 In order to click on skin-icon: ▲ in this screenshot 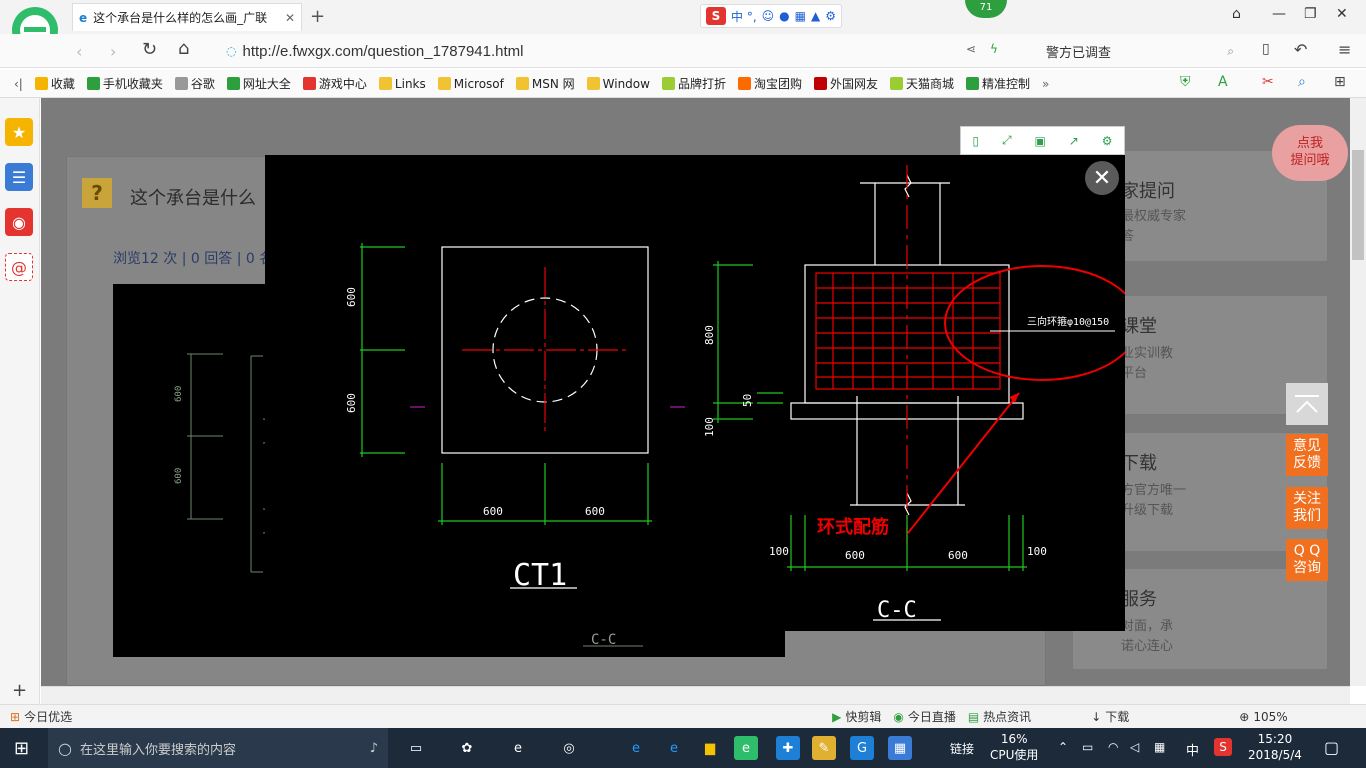, I will do `click(815, 16)`.